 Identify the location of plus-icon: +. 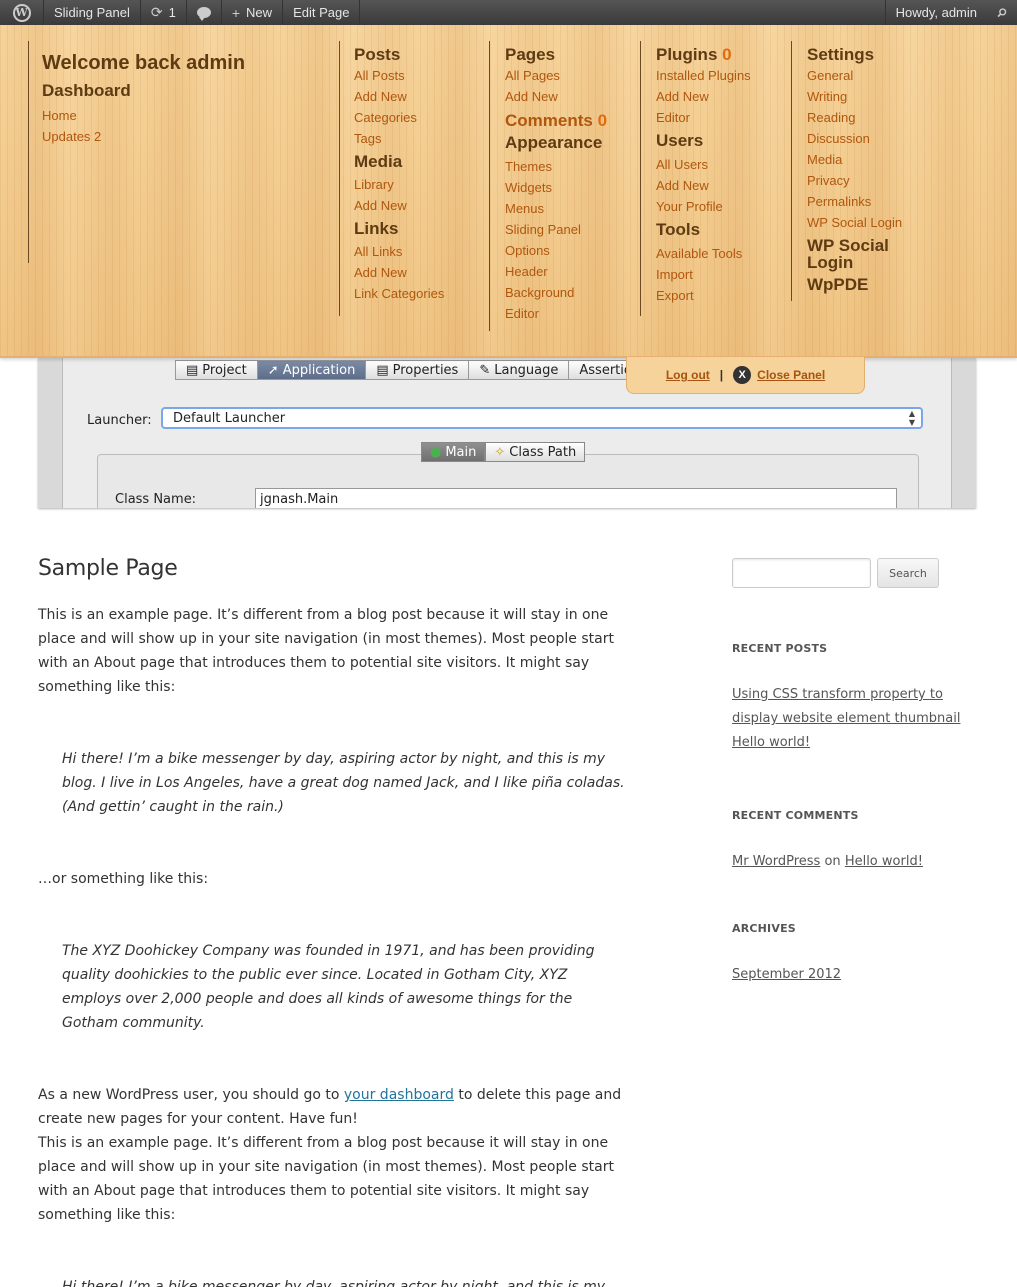
(236, 12).